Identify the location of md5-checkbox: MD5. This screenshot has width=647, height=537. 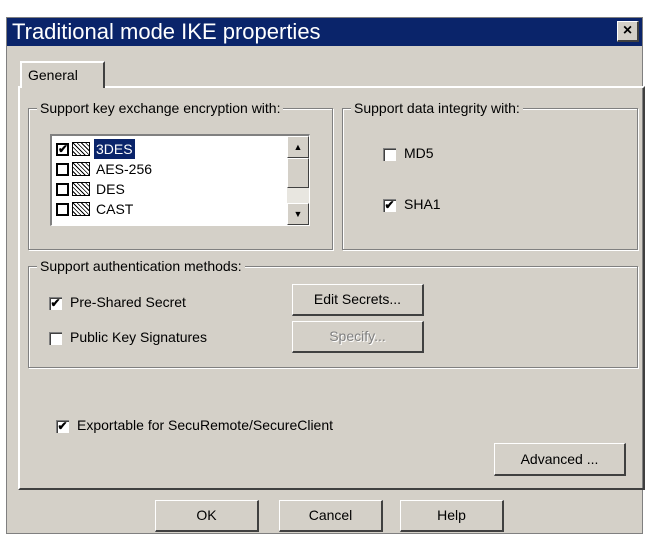
(408, 153).